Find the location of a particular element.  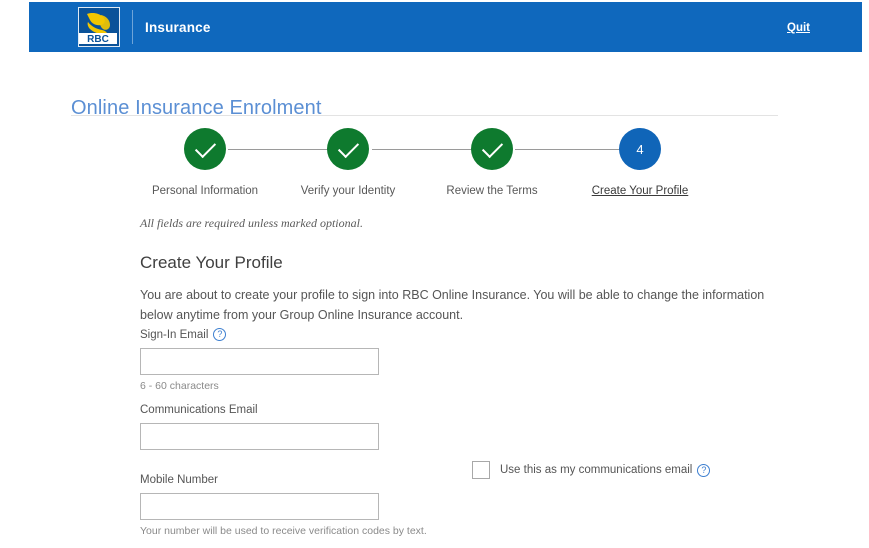

app-header: RBC Insurance Quit is located at coordinates (445, 27).